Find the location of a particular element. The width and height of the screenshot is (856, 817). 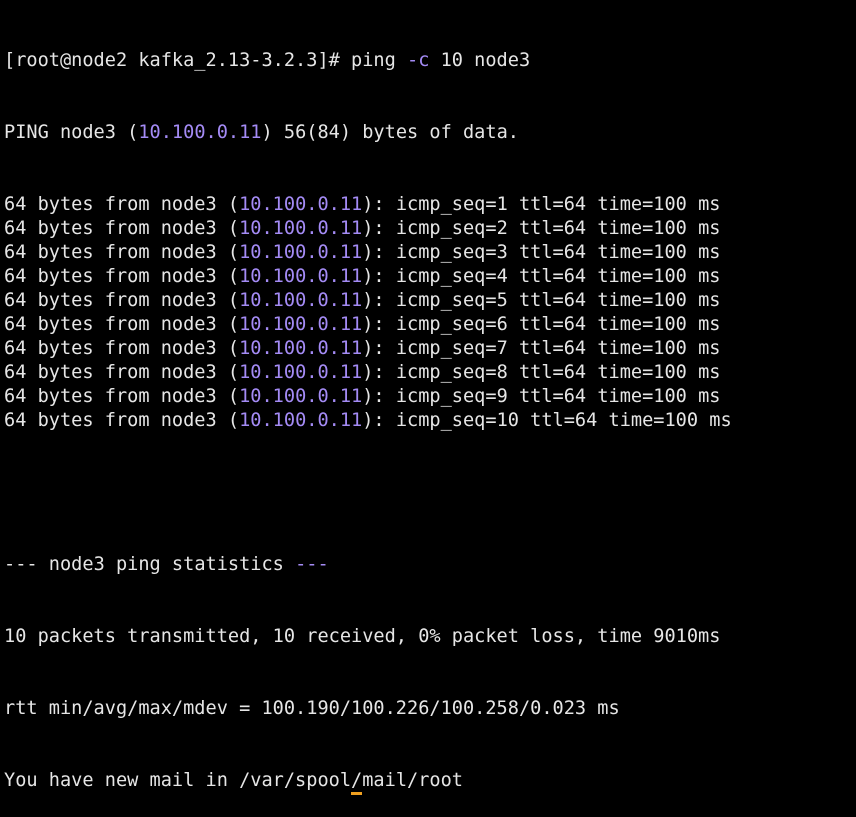

stats-dashes-right: --- is located at coordinates (312, 564).